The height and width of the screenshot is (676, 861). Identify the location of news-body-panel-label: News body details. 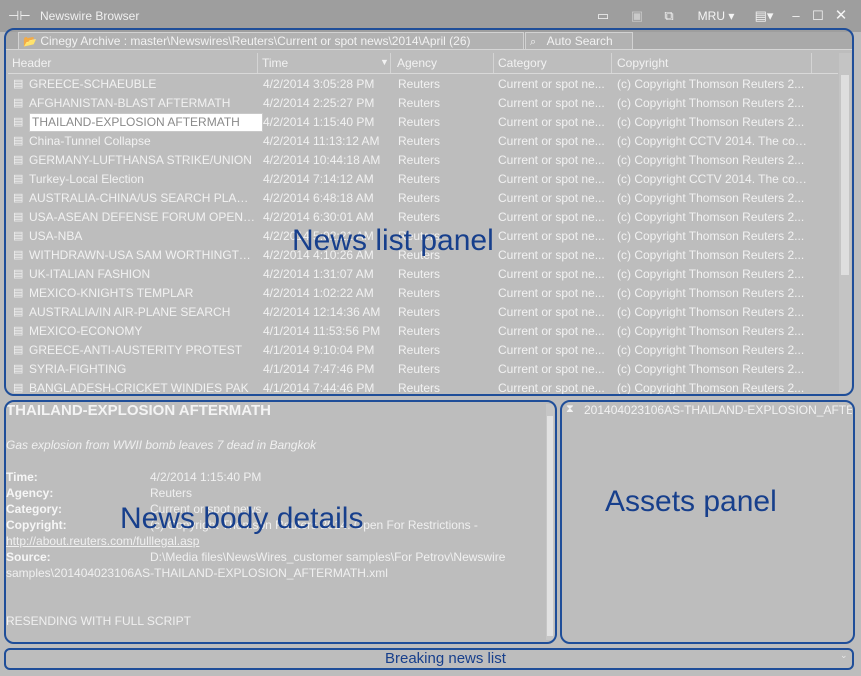
(242, 518).